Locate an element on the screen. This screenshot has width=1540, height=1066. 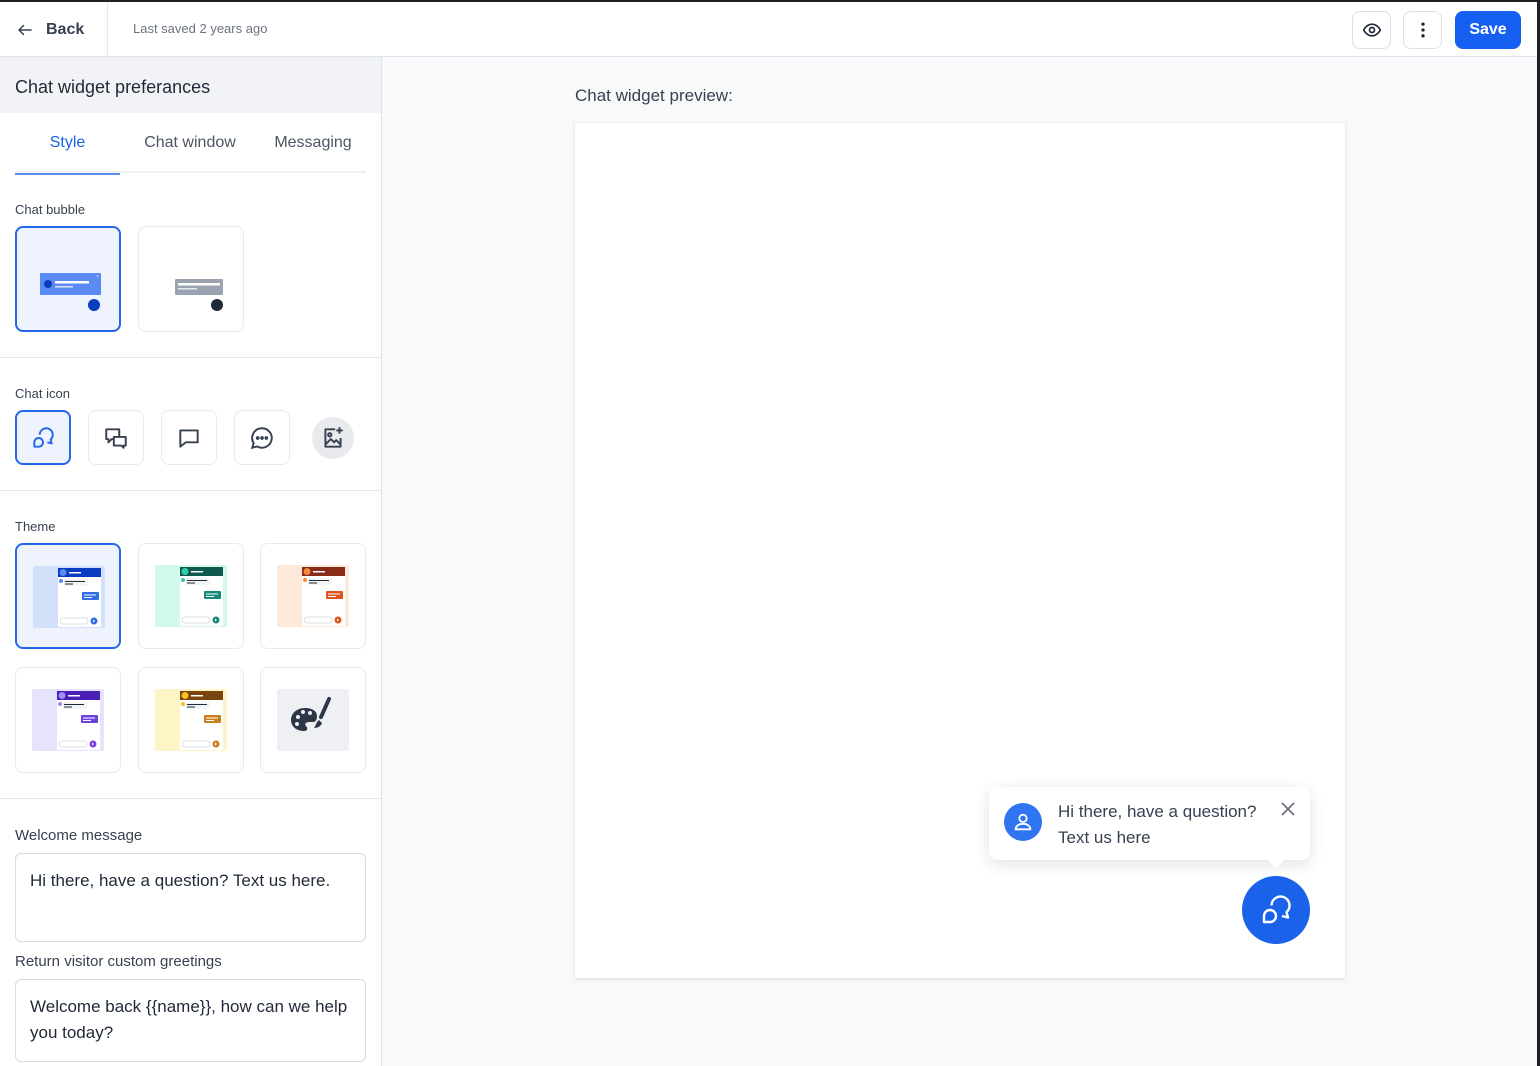
save-button: Save is located at coordinates (1488, 30).